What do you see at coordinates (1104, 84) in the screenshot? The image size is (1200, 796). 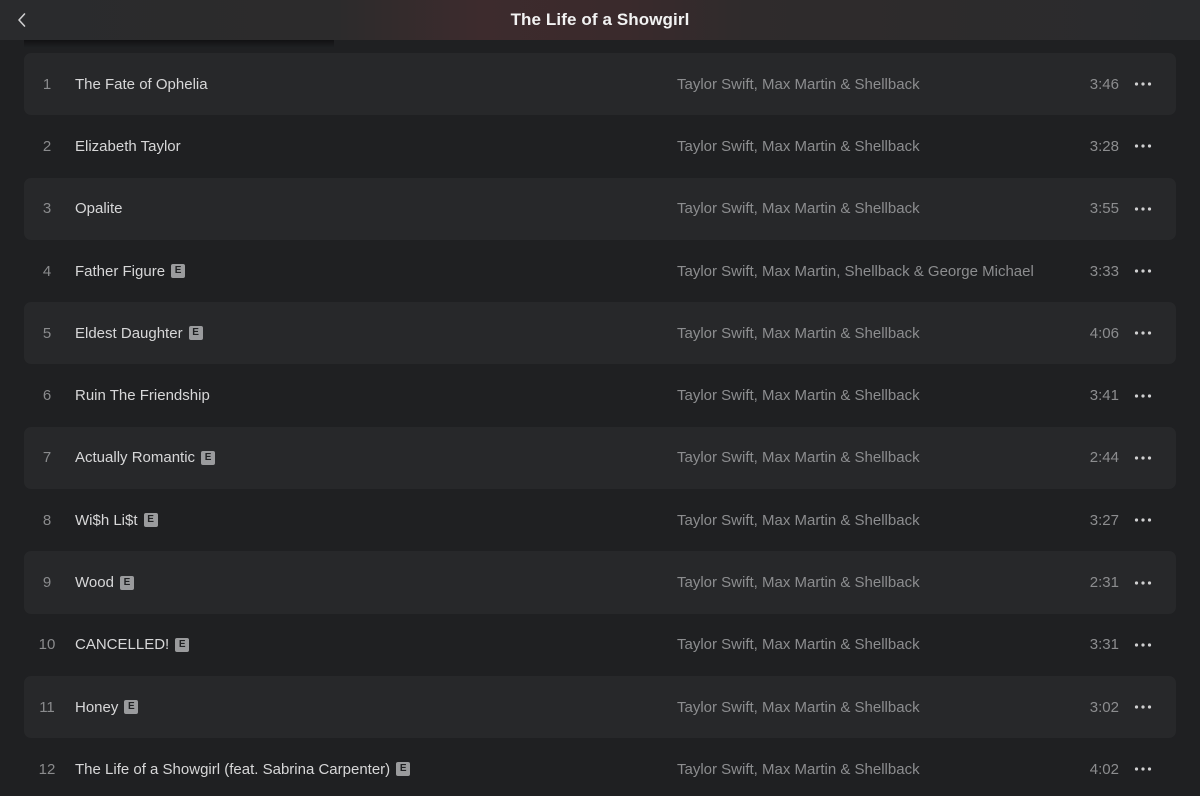 I see `track-duration: 3:46` at bounding box center [1104, 84].